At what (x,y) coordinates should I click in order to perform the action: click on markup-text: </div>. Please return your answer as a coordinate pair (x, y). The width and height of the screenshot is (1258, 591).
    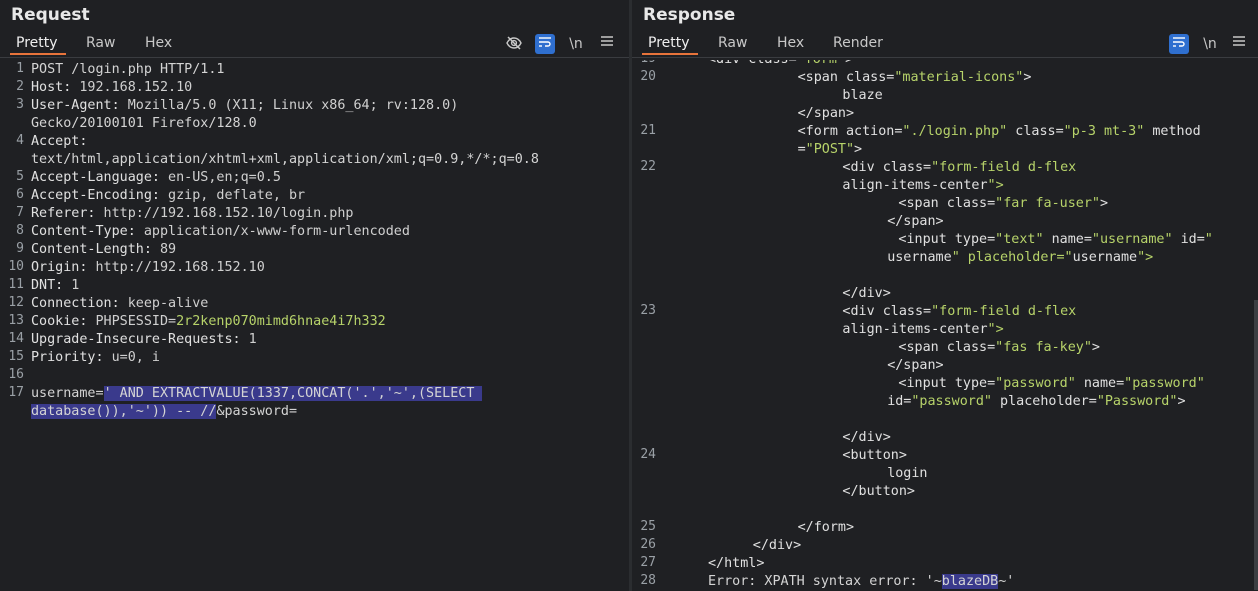
    Looking at the image, I should click on (866, 293).